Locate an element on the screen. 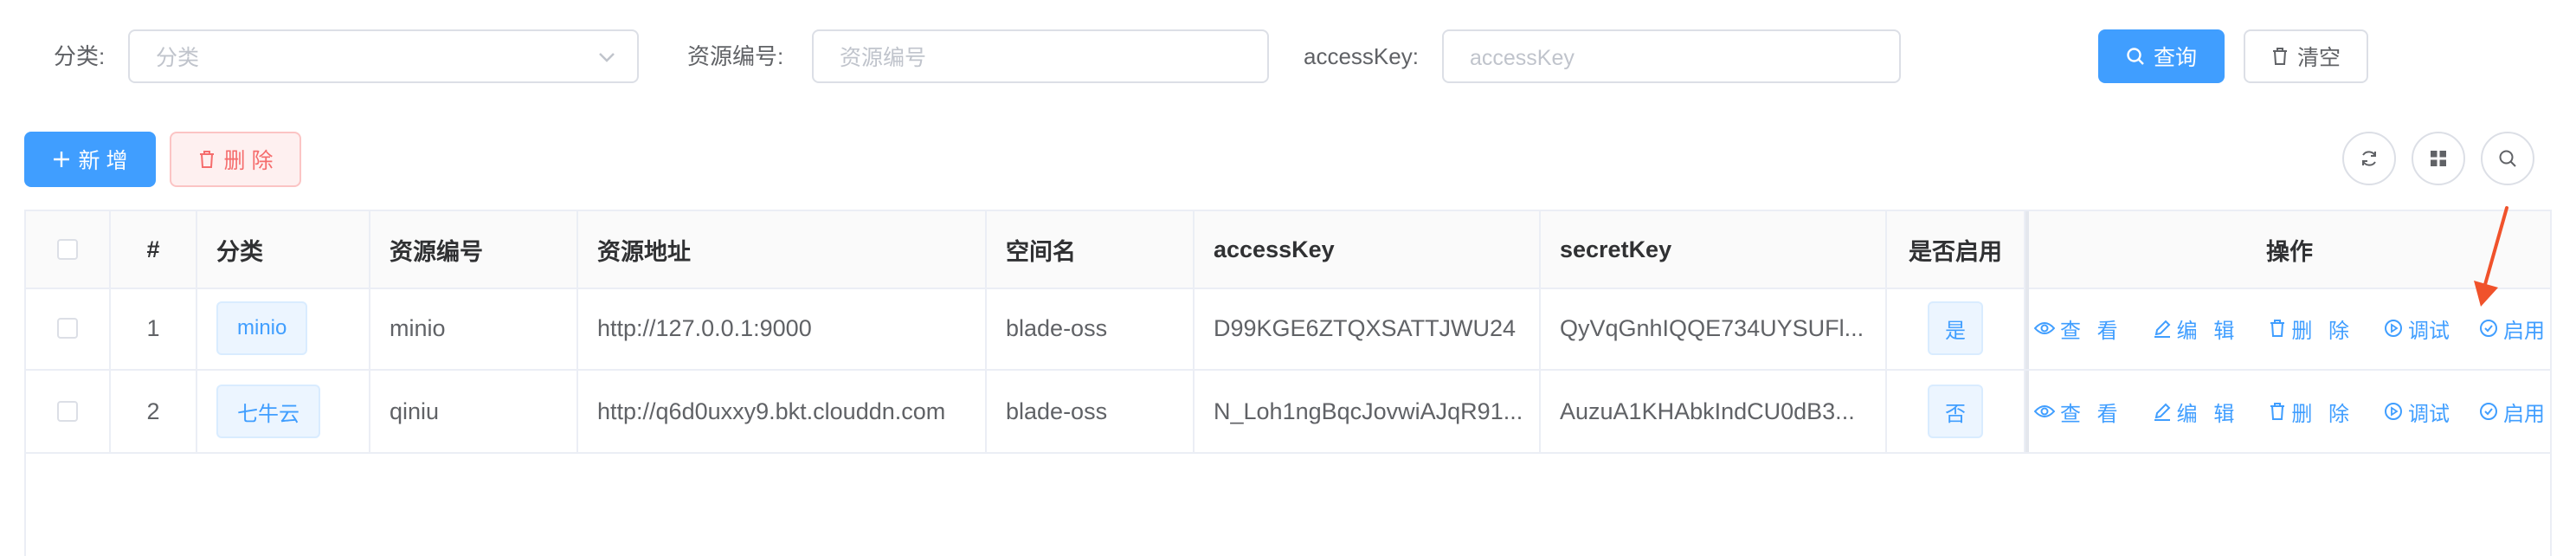  row-index: 2 is located at coordinates (154, 411).